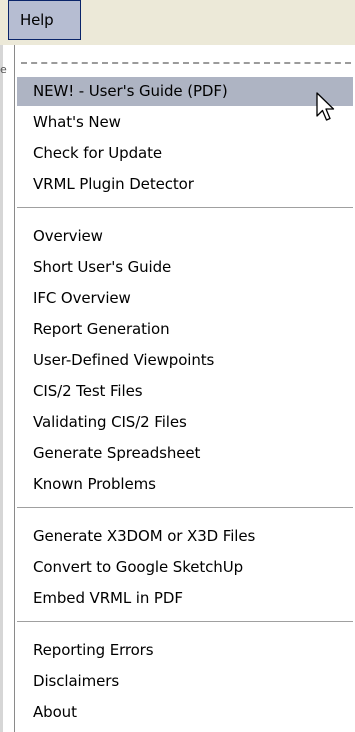 The height and width of the screenshot is (732, 355). Describe the element at coordinates (185, 91) in the screenshot. I see `menu-item-users-guide-pdf: NEW! - User's Guide (PDF)` at that location.